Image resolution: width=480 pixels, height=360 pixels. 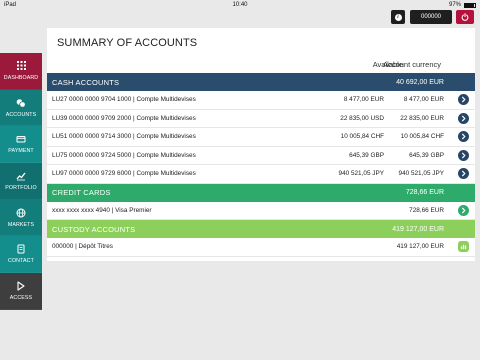 What do you see at coordinates (21, 145) in the screenshot?
I see `sidebar-item-payment: PAYMENT` at bounding box center [21, 145].